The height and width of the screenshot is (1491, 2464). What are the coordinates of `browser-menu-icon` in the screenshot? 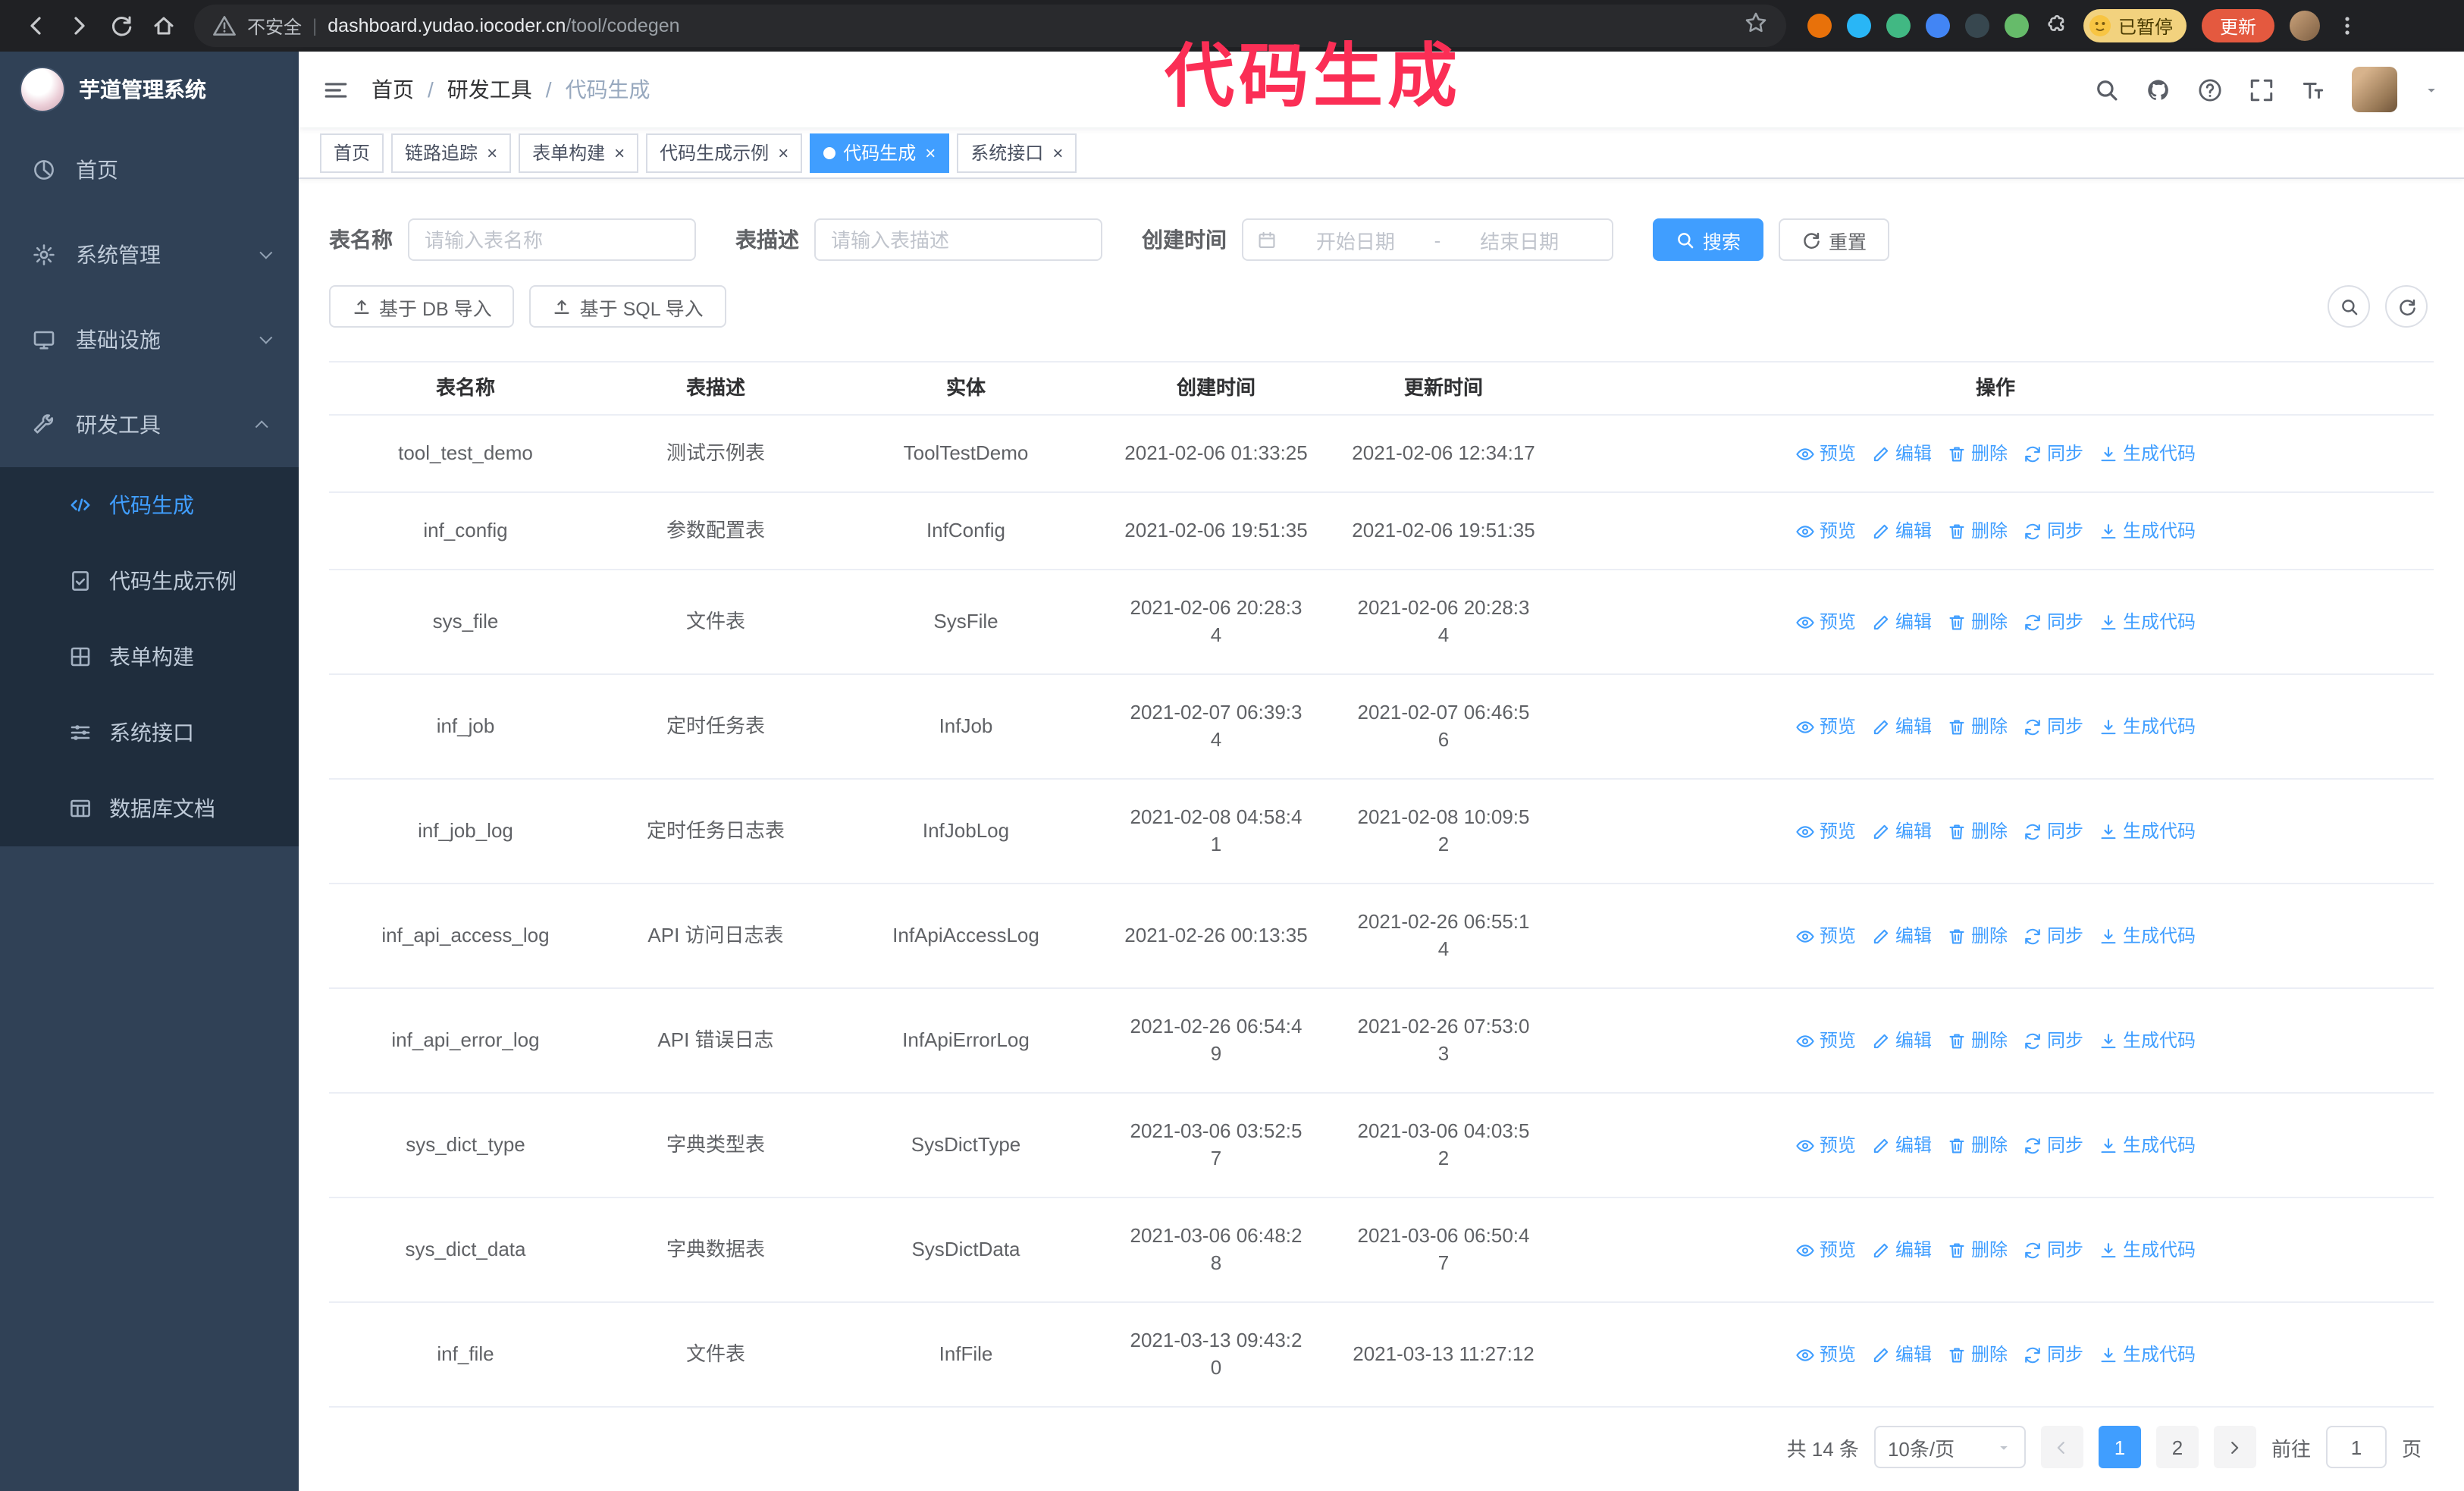 It's located at (2347, 26).